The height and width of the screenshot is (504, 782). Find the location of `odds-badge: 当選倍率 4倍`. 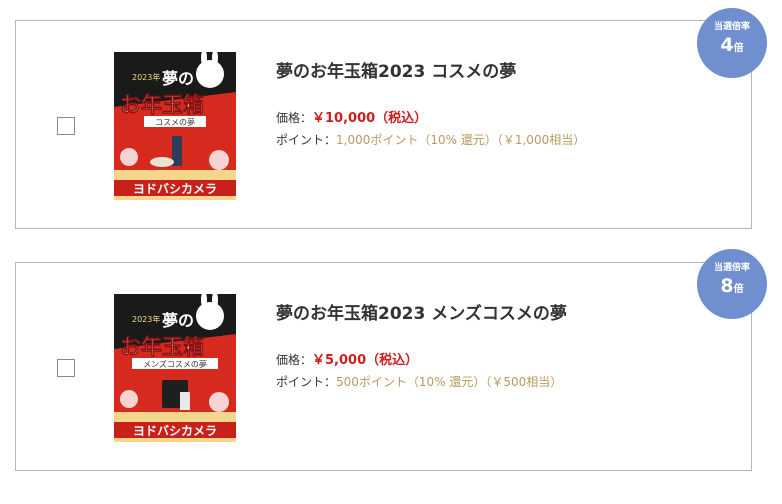

odds-badge: 当選倍率 4倍 is located at coordinates (732, 43).